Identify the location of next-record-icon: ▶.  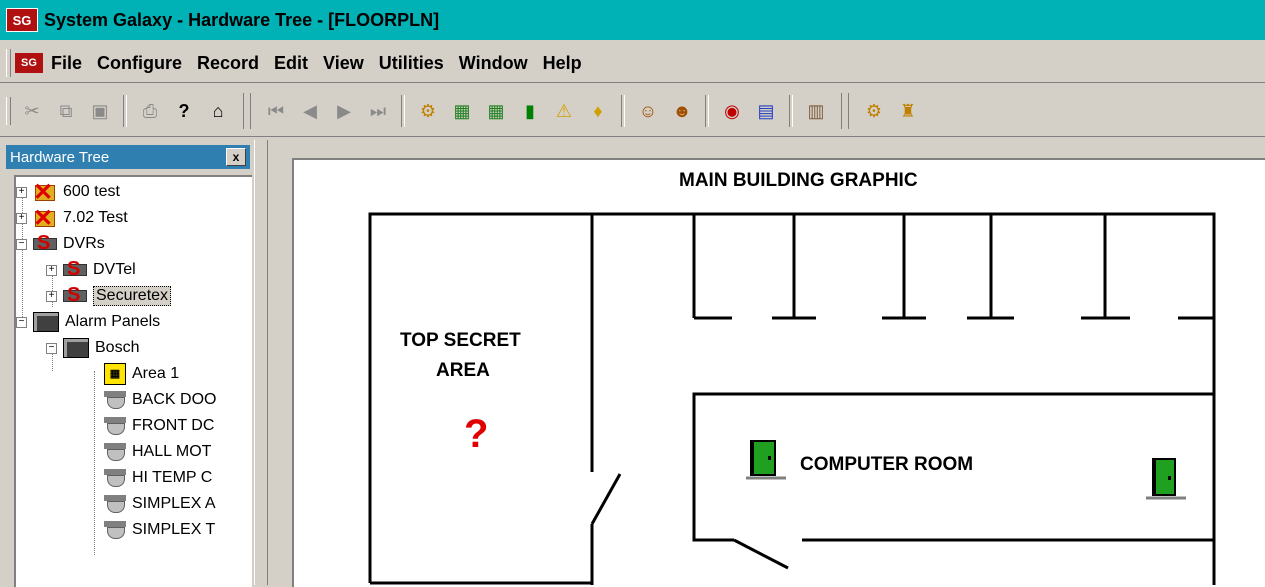
(344, 111).